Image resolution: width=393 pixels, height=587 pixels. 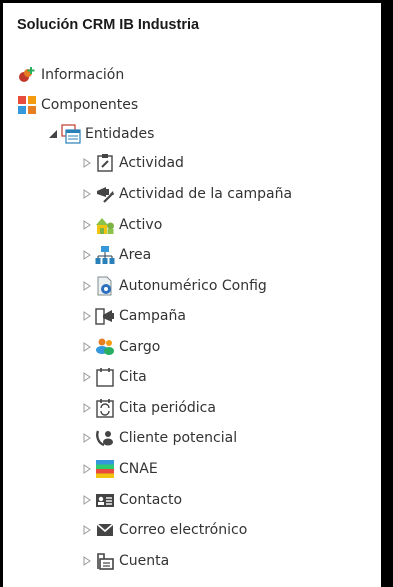 What do you see at coordinates (178, 438) in the screenshot?
I see `entity-label: Cliente potencial` at bounding box center [178, 438].